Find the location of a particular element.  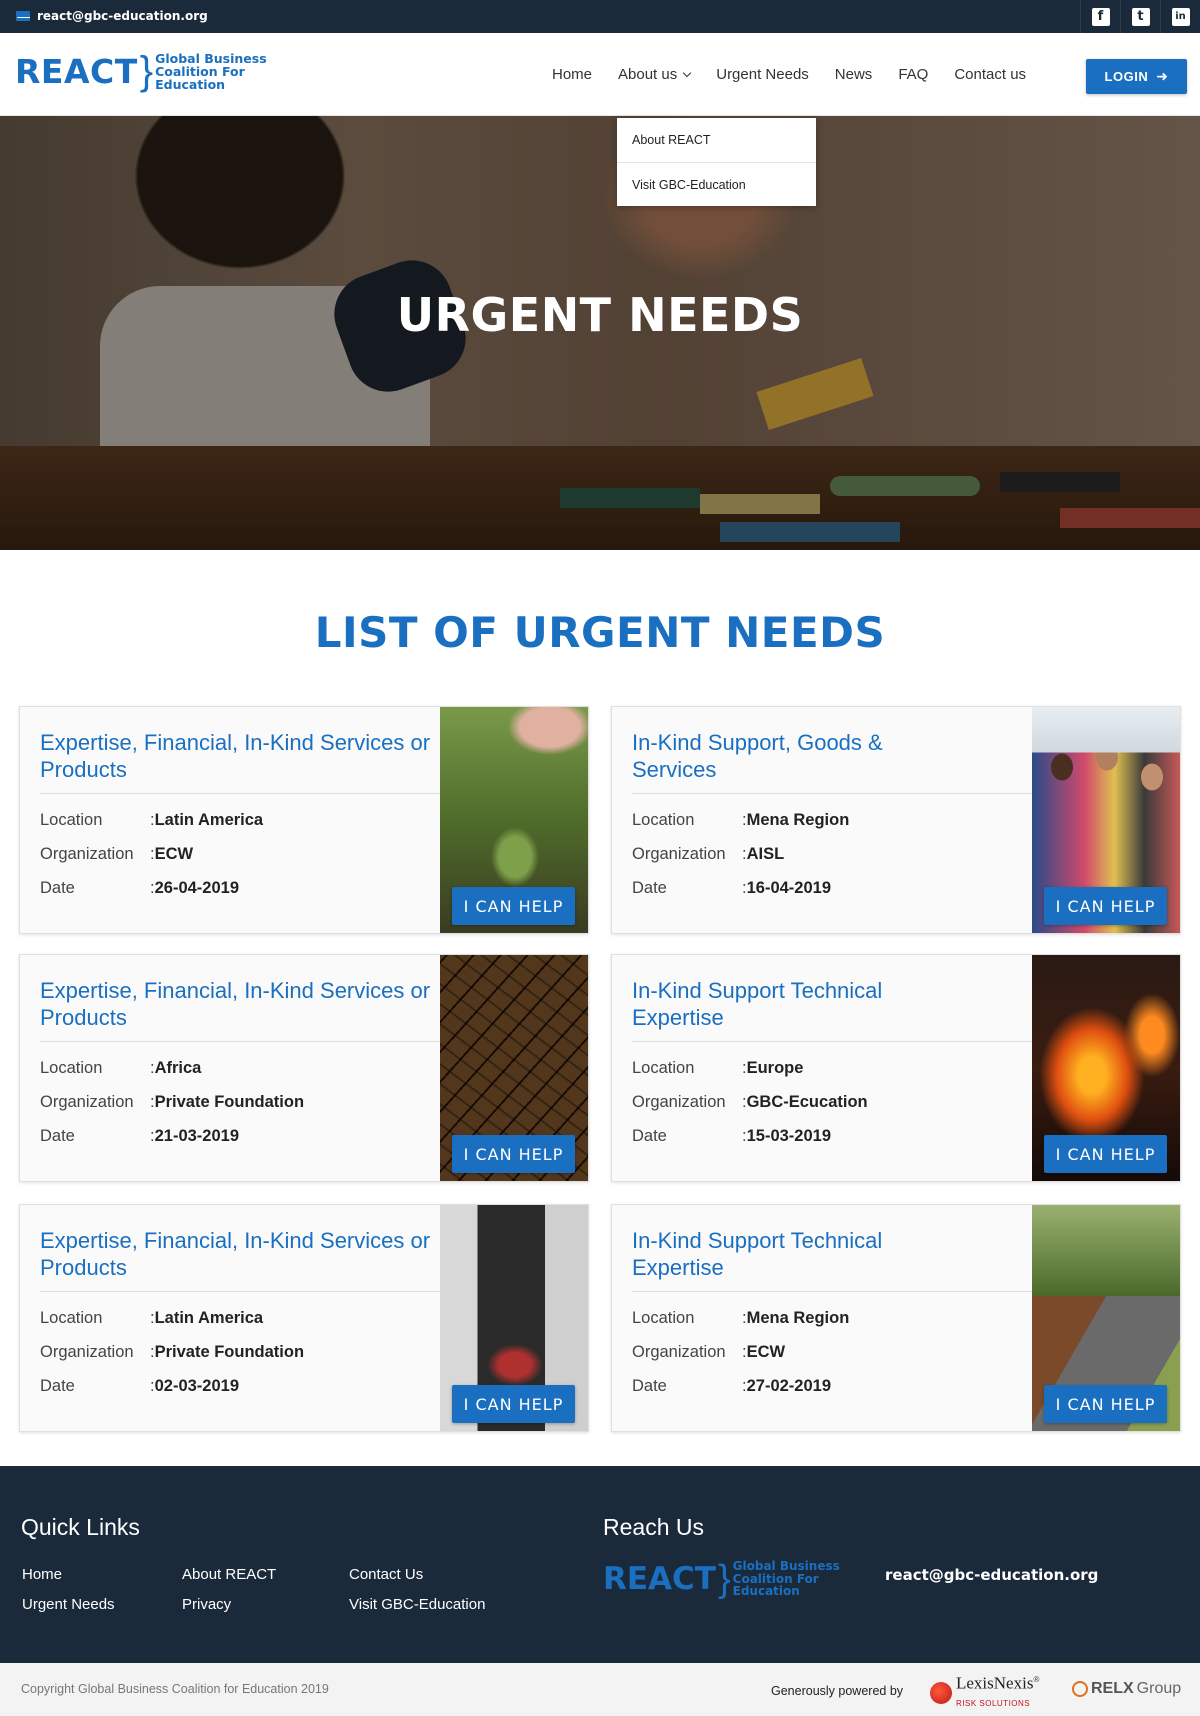

twitter-icon: t is located at coordinates (1140, 16).